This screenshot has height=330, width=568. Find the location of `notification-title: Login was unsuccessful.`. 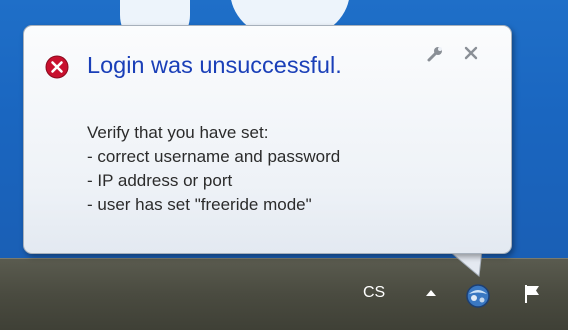

notification-title: Login was unsuccessful. is located at coordinates (214, 65).